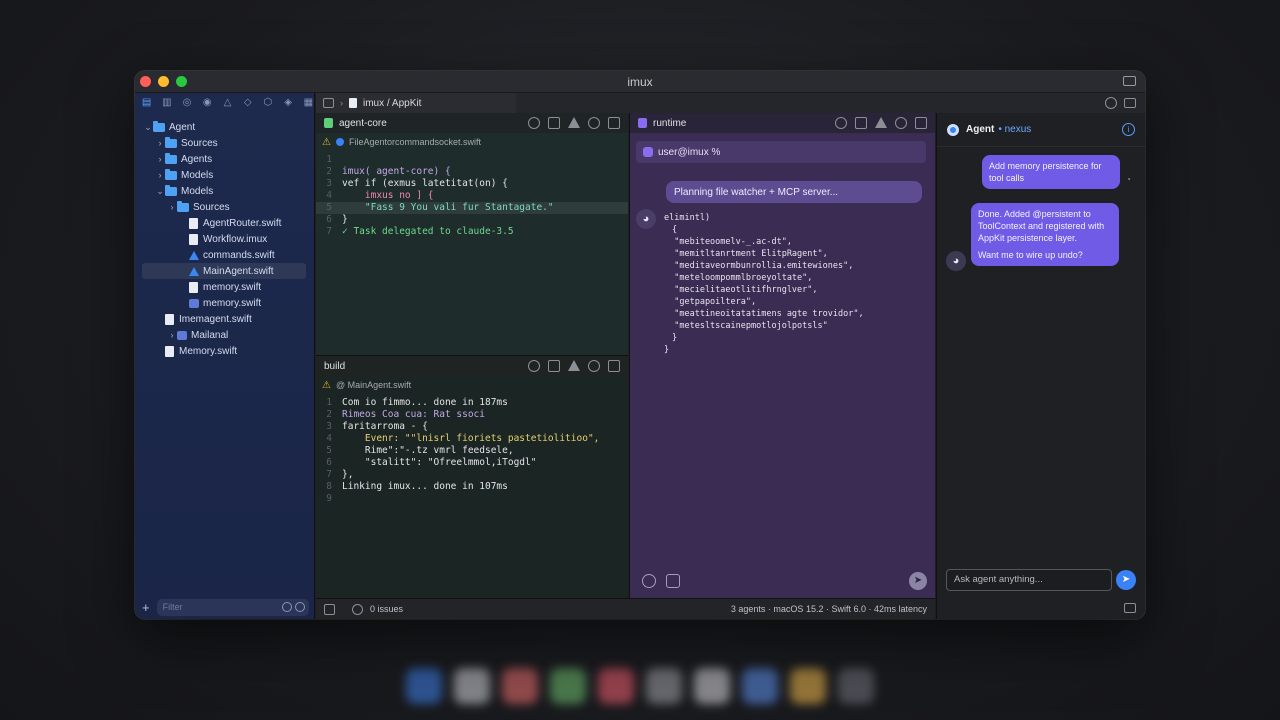  What do you see at coordinates (373, 385) in the screenshot?
I see `warning-text: @ MainAgent.swift` at bounding box center [373, 385].